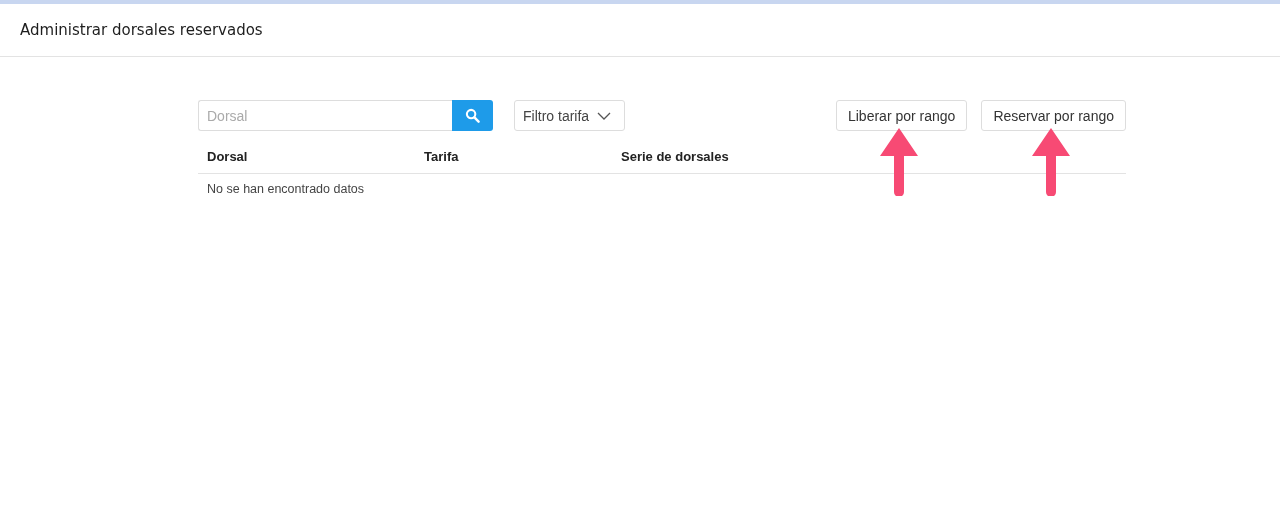 The image size is (1280, 529). I want to click on range-button: Liberar por rango, so click(901, 115).